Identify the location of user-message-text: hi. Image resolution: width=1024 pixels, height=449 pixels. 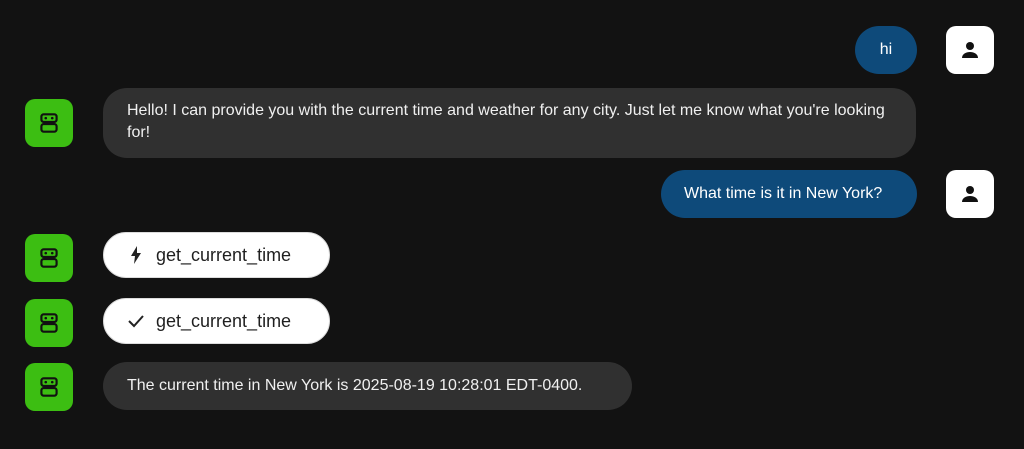
(886, 49).